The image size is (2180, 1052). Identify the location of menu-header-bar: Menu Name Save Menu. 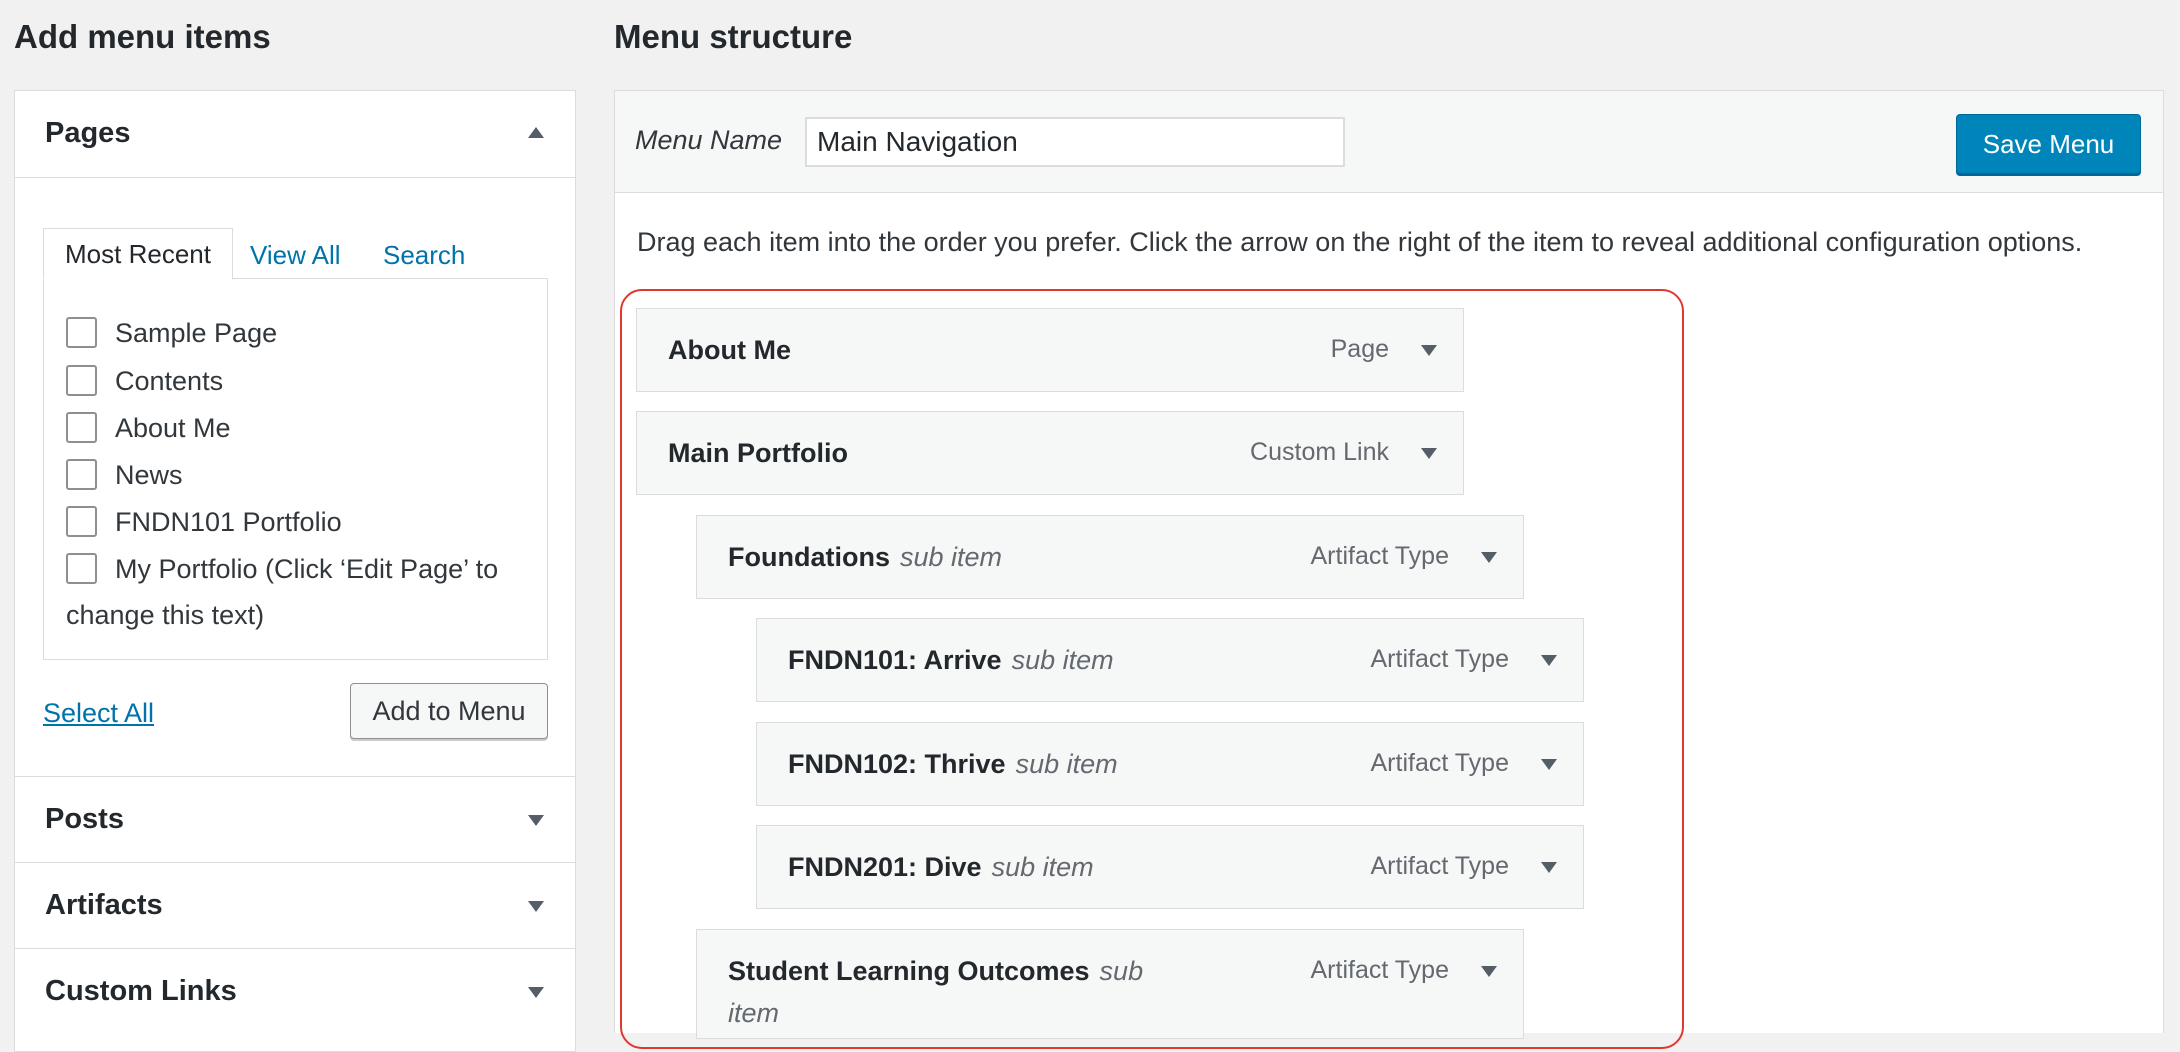
(1389, 141).